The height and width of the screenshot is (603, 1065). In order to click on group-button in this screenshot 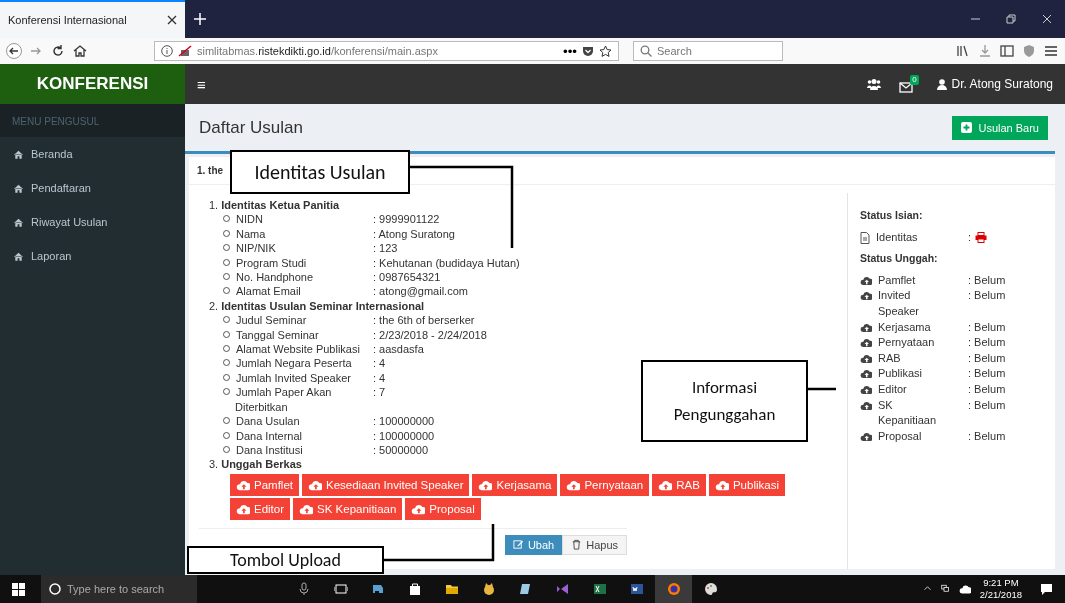, I will do `click(873, 84)`.